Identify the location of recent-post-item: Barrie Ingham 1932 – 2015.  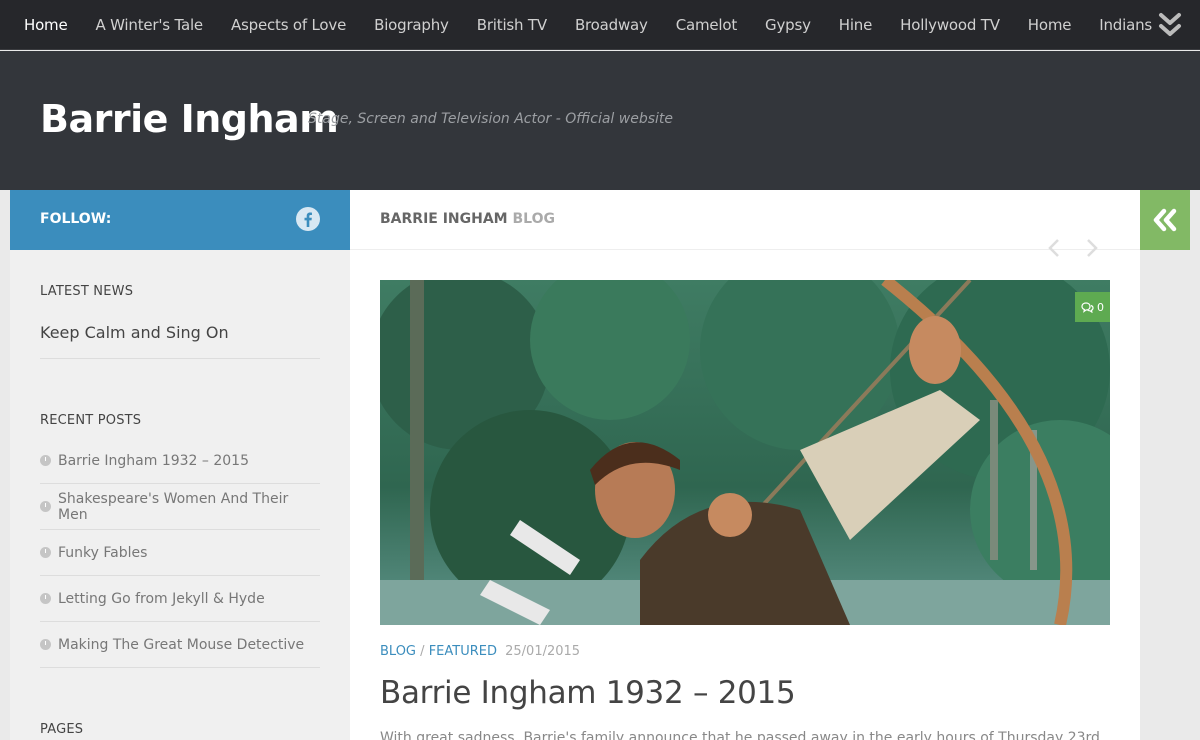
(180, 461).